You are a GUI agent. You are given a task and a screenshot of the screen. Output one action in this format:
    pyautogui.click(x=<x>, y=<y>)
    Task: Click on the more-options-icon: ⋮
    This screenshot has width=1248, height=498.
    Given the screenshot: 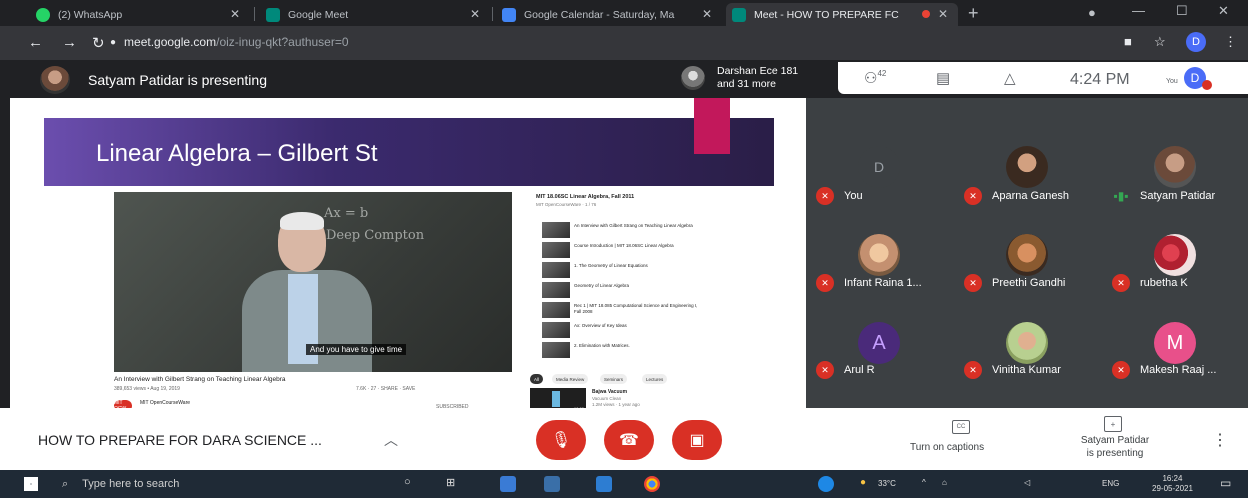 What is the action you would take?
    pyautogui.click(x=1220, y=440)
    